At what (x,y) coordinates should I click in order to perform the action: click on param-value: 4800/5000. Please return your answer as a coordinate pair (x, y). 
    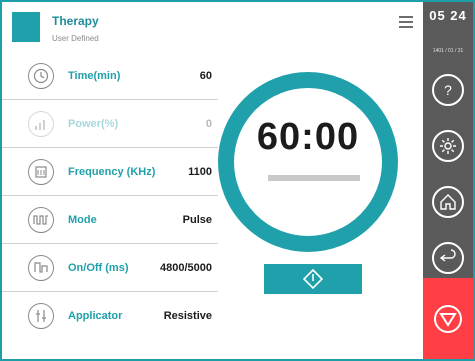
    Looking at the image, I should click on (186, 268).